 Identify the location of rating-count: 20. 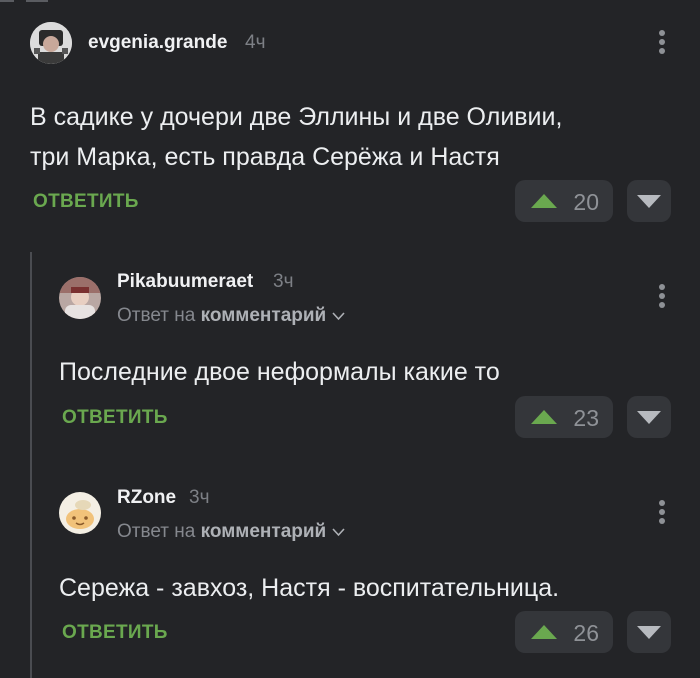
(586, 202).